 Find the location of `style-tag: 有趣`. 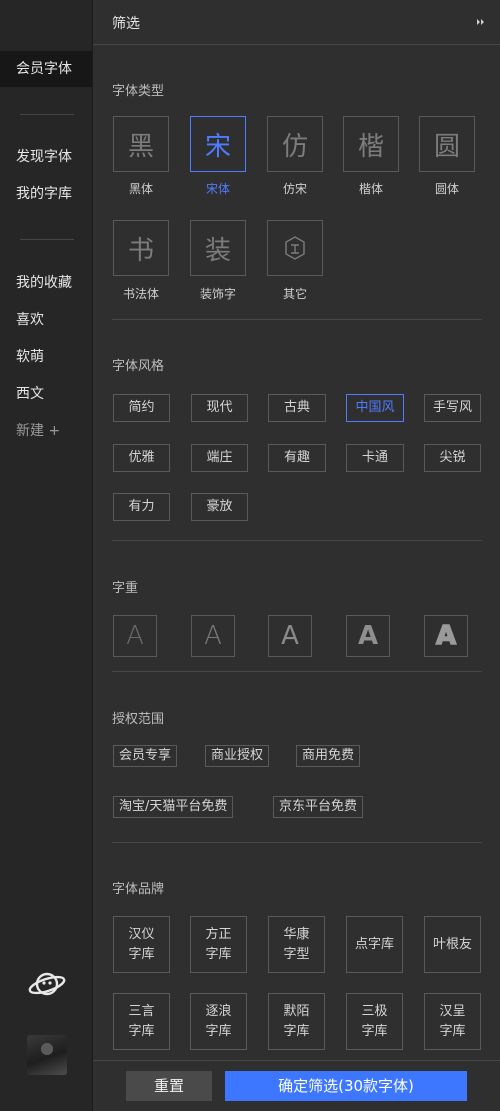

style-tag: 有趣 is located at coordinates (297, 458).